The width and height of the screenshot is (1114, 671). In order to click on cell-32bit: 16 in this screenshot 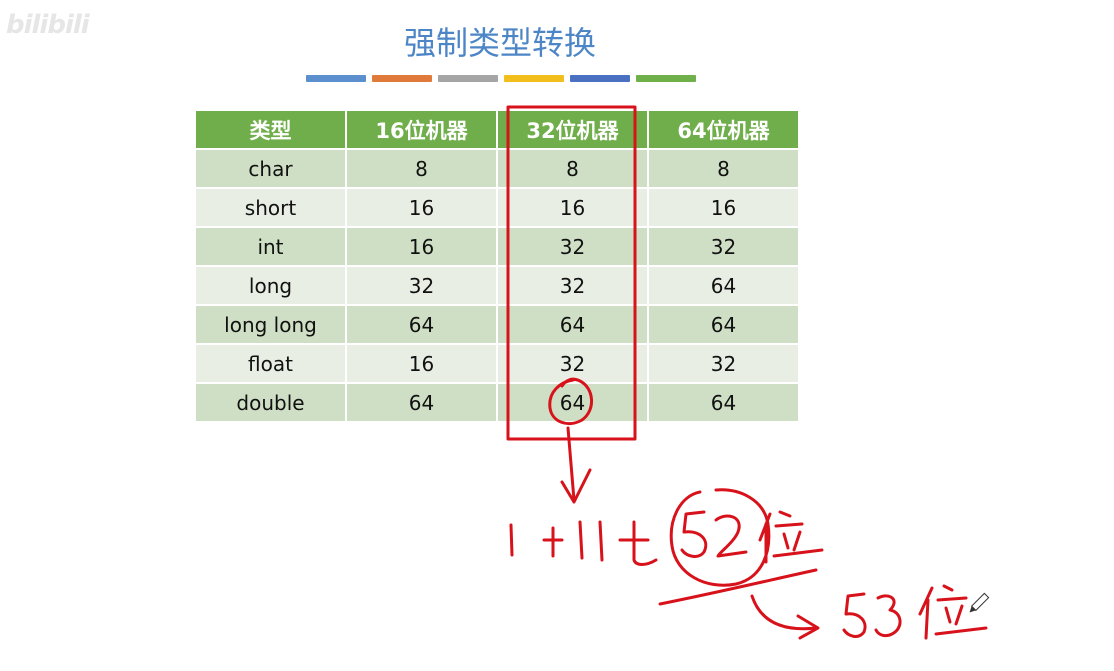, I will do `click(572, 207)`.